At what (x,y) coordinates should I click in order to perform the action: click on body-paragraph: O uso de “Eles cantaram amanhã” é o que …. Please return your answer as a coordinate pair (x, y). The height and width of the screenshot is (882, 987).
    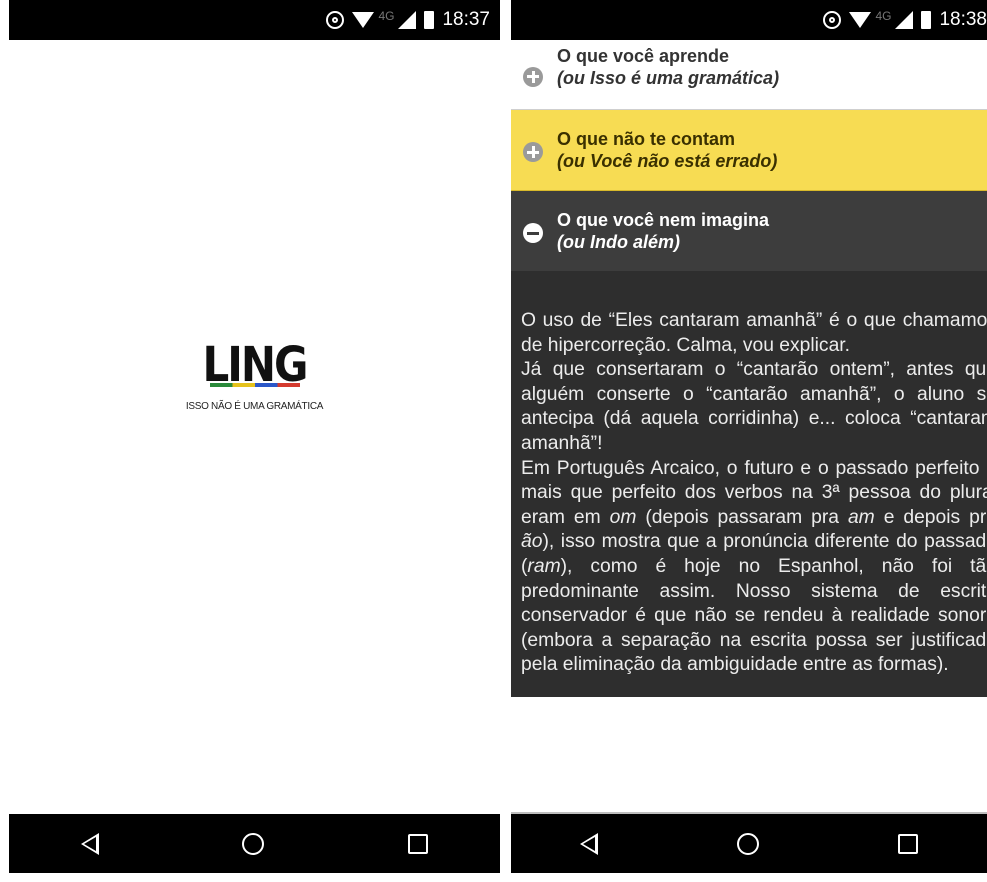
    Looking at the image, I should click on (754, 333).